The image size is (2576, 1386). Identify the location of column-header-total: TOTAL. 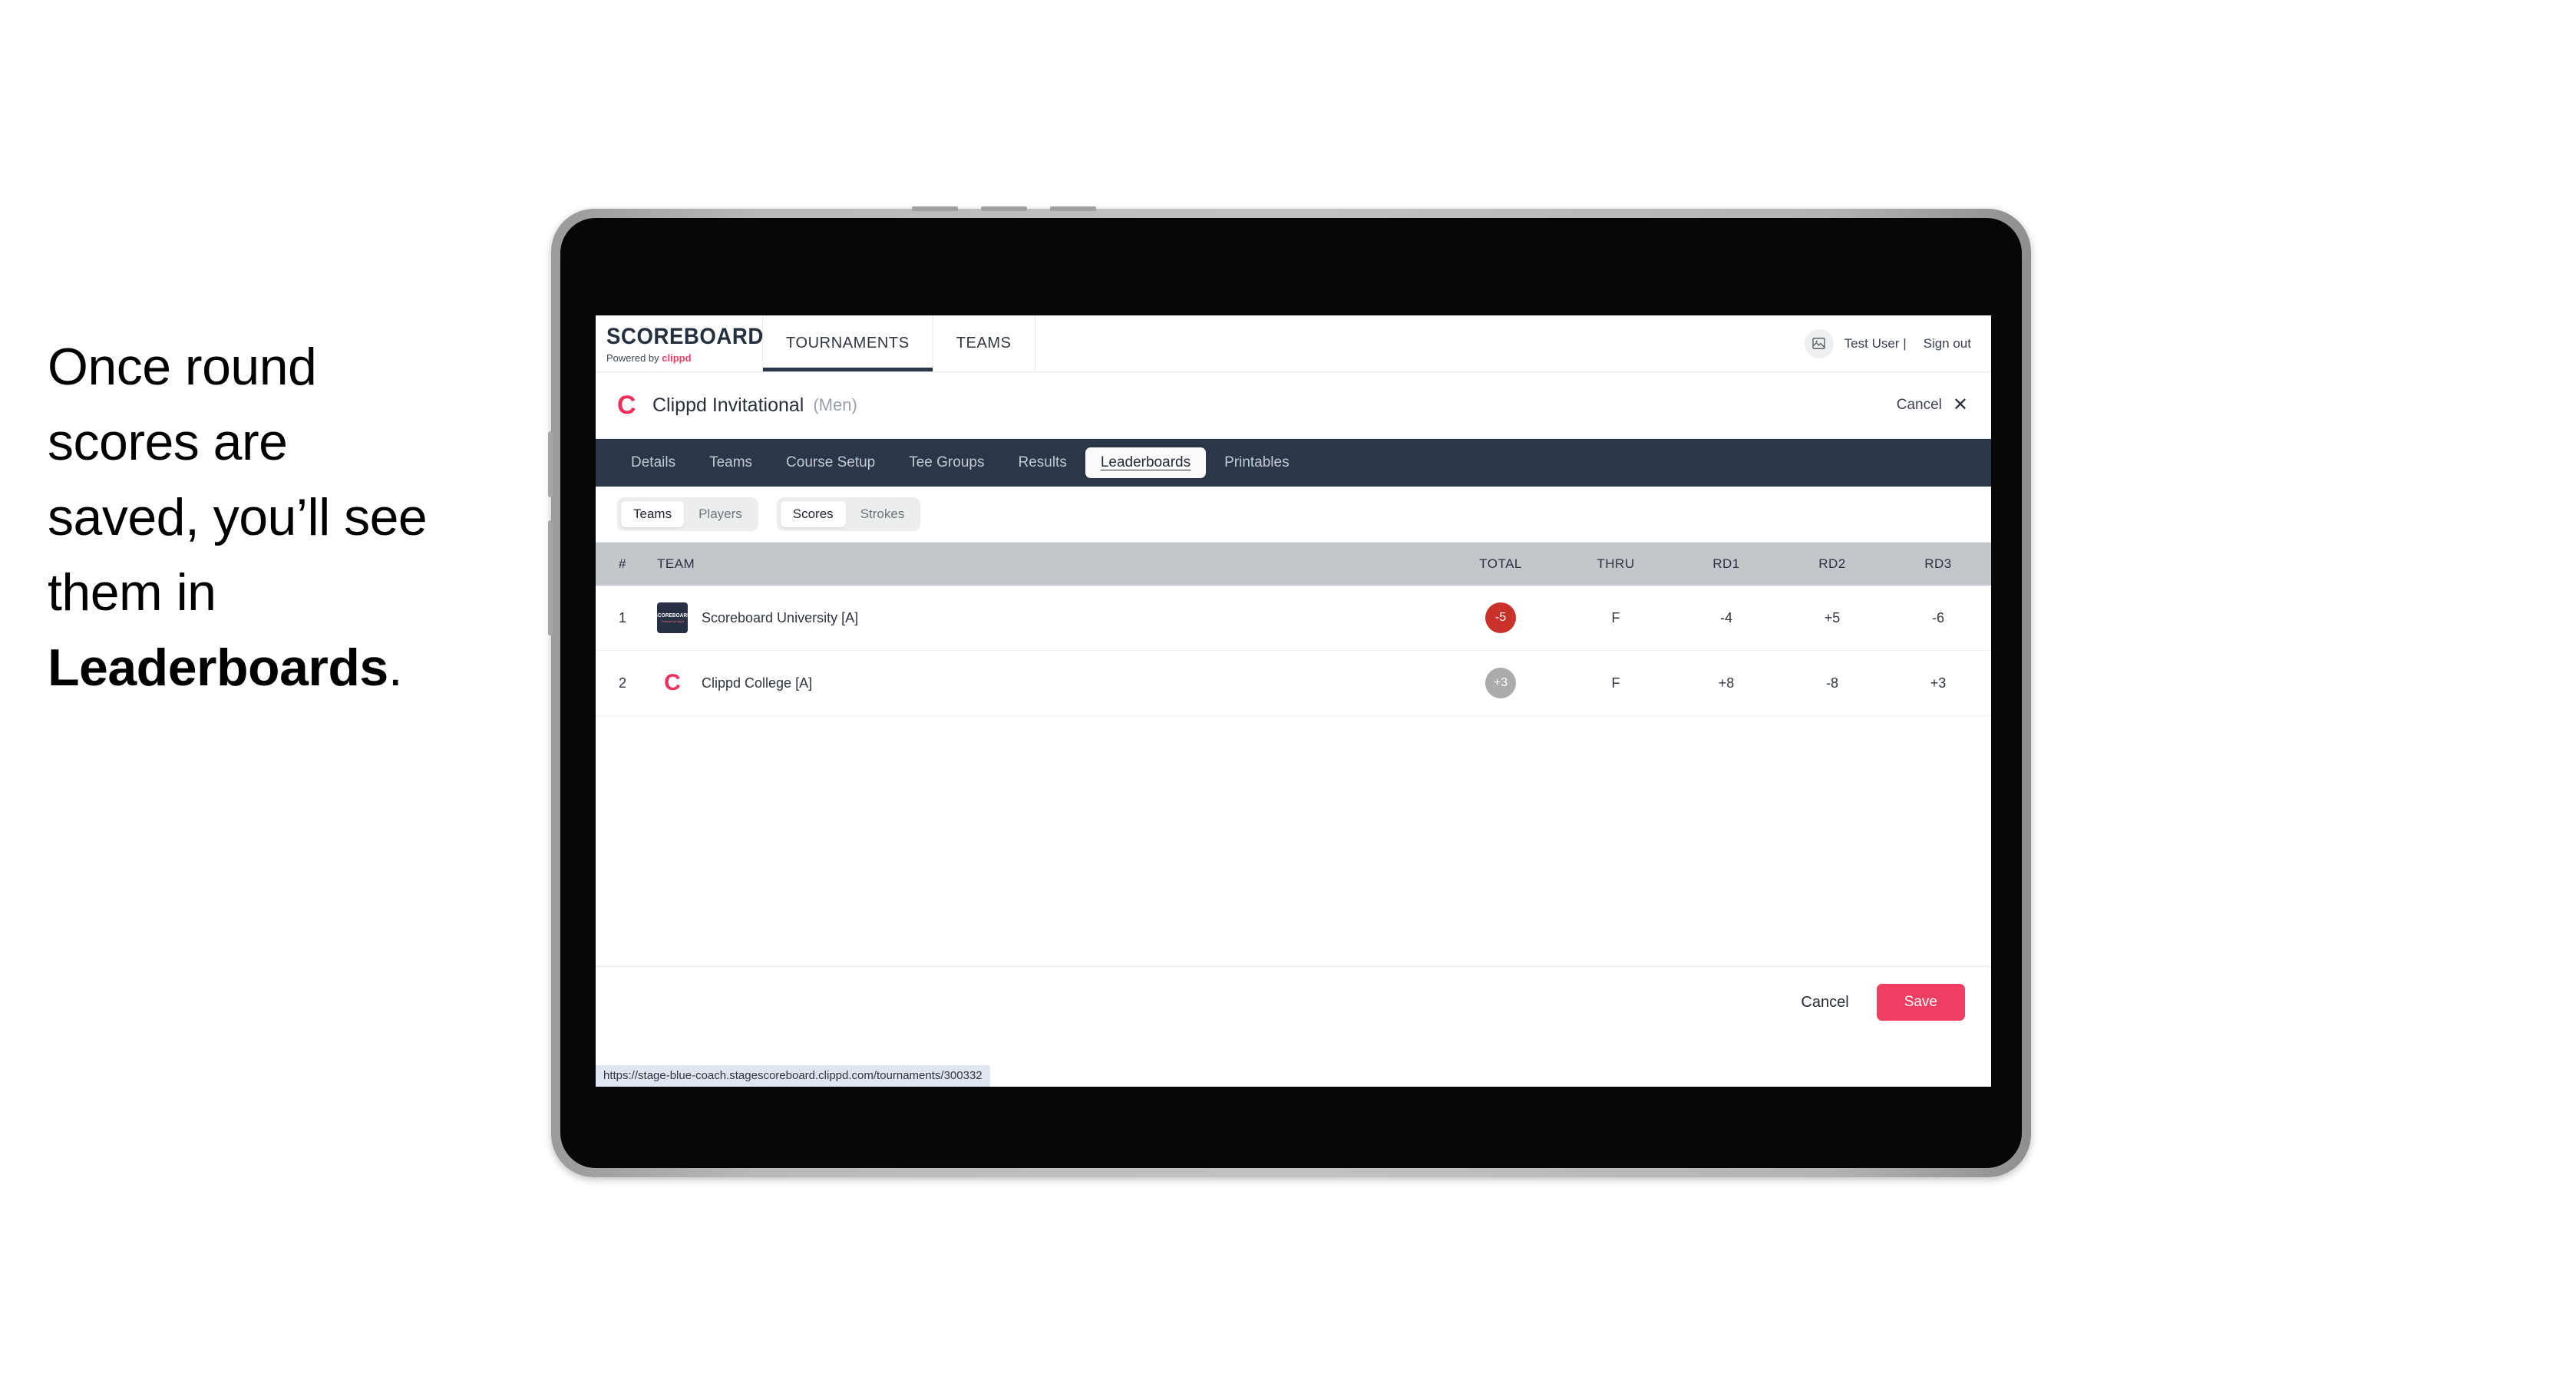
(1500, 564).